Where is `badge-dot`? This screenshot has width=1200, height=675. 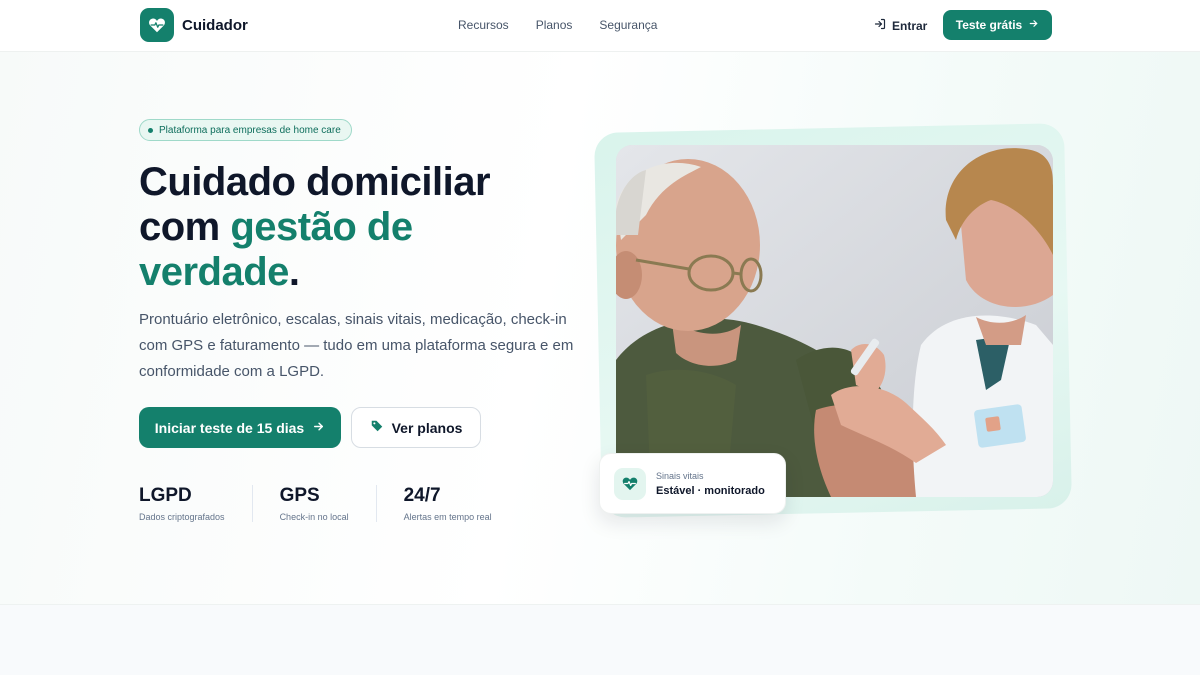 badge-dot is located at coordinates (150, 130).